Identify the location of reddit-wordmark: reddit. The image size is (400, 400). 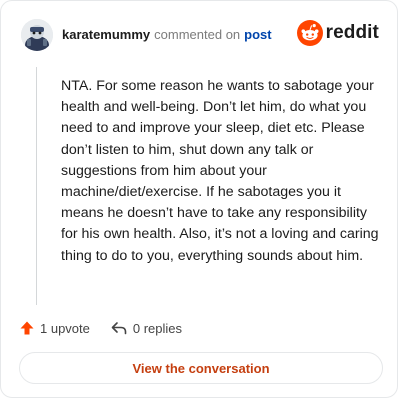
(352, 32).